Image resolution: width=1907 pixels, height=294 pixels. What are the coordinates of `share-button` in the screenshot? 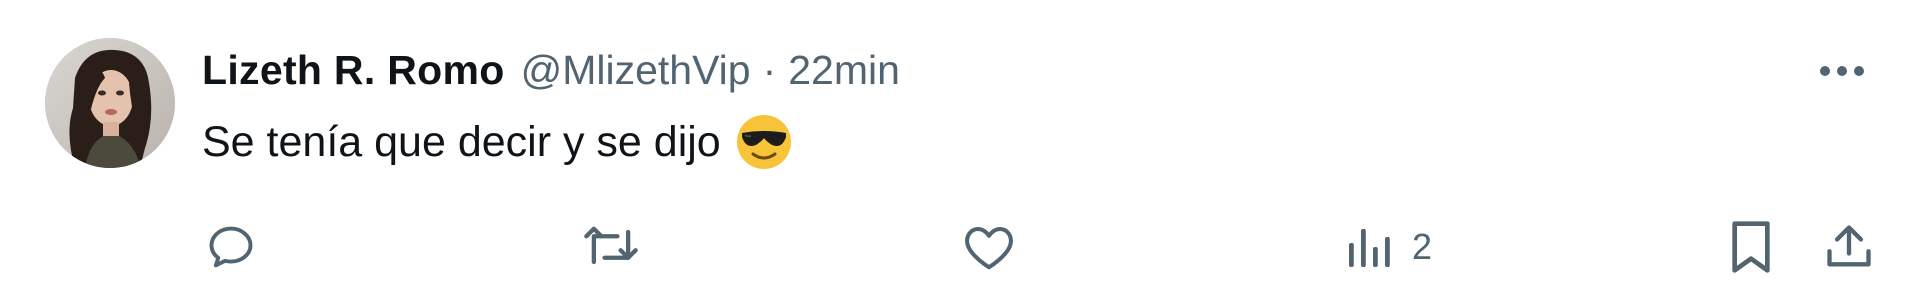 It's located at (1849, 247).